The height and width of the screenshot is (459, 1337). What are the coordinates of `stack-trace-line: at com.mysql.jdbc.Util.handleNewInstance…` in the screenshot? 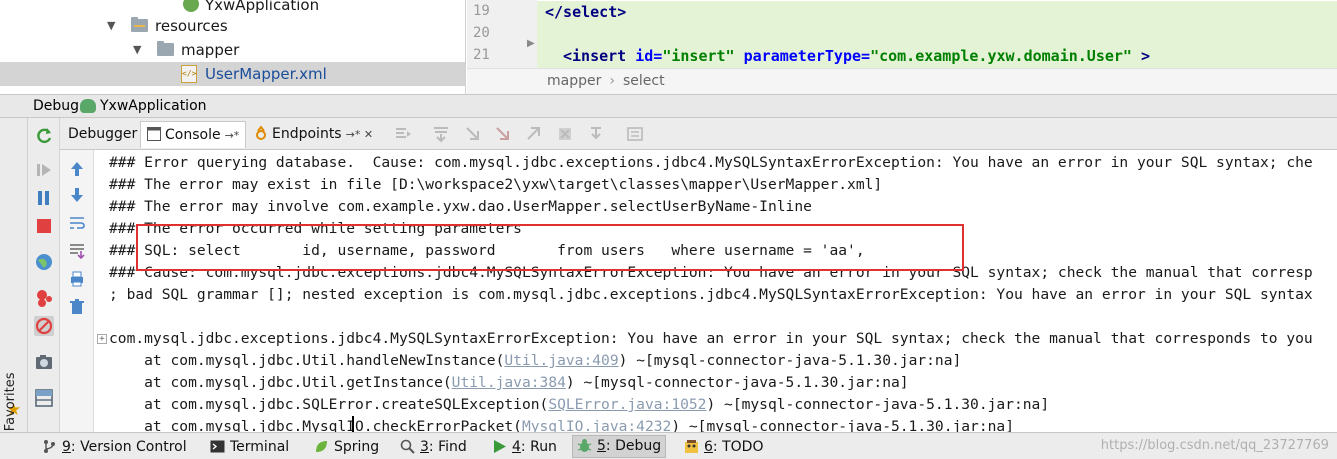 It's located at (535, 360).